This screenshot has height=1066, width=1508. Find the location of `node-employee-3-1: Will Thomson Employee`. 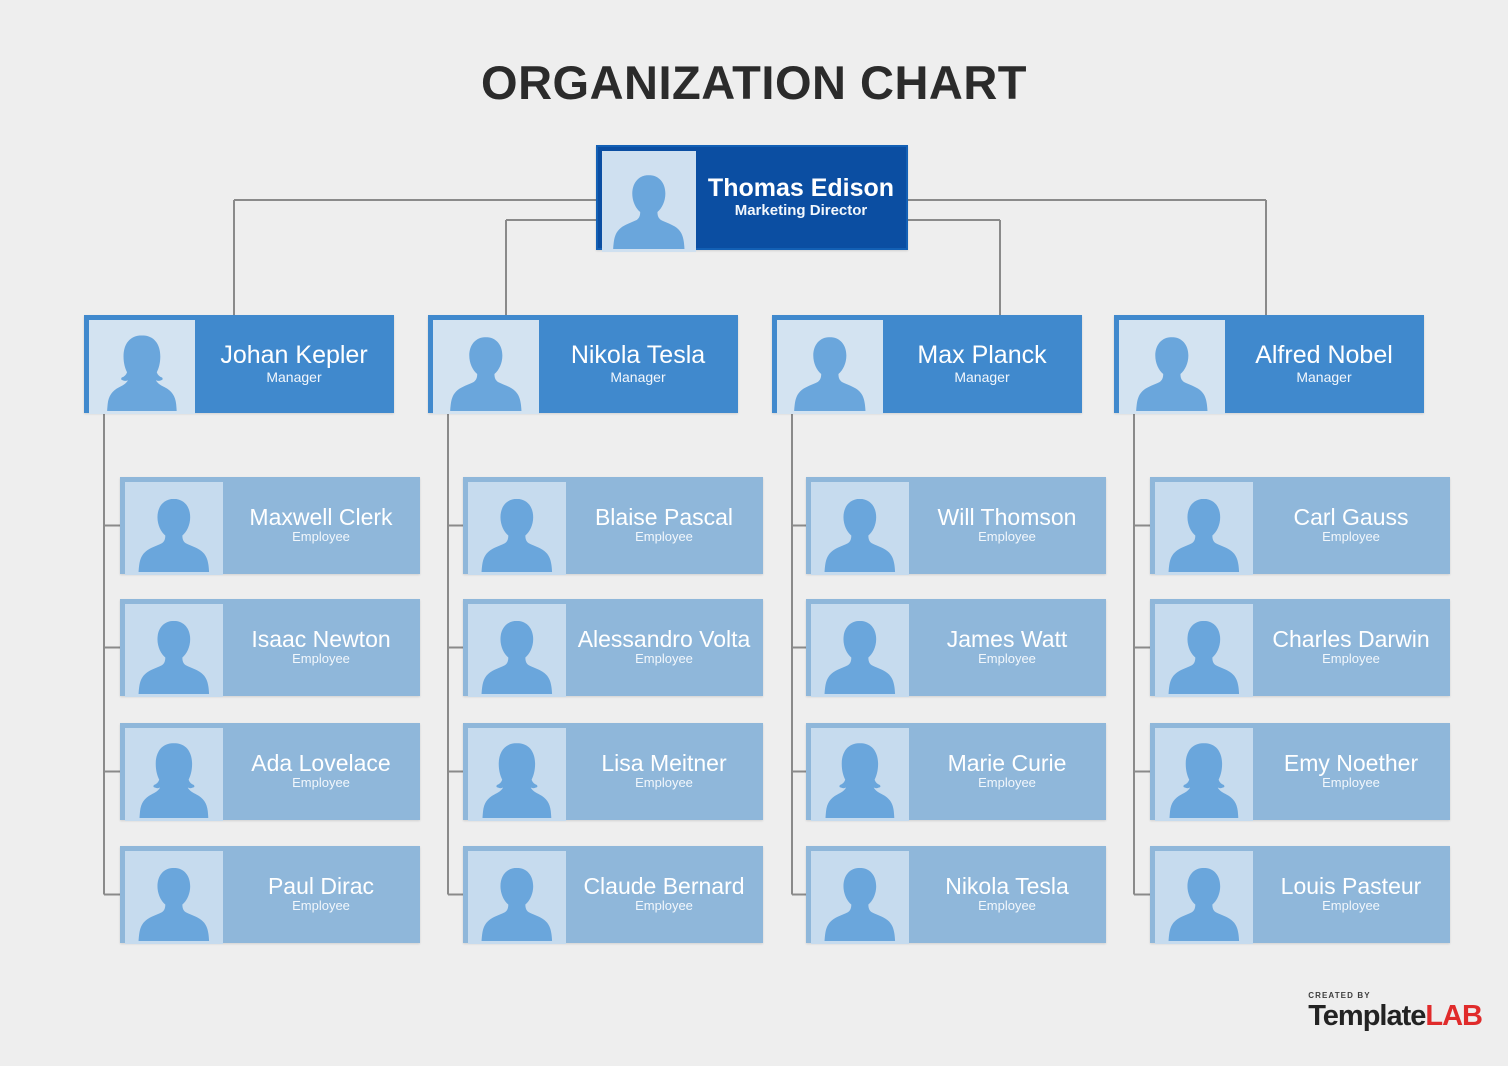

node-employee-3-1: Will Thomson Employee is located at coordinates (956, 526).